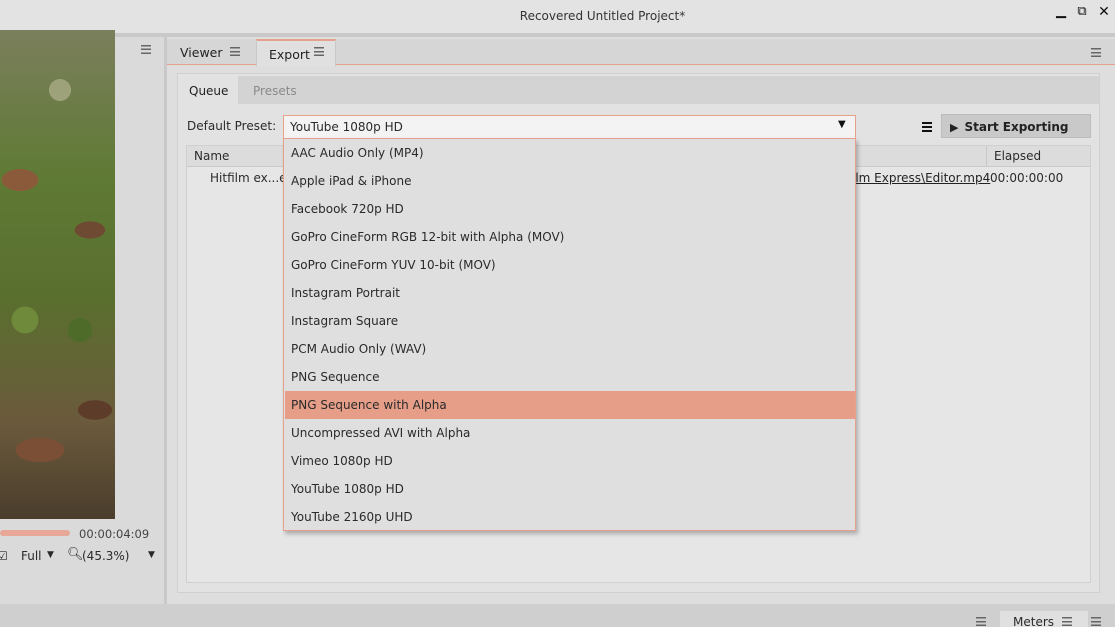  What do you see at coordinates (570, 377) in the screenshot?
I see `dropdown-option: PNG Sequence` at bounding box center [570, 377].